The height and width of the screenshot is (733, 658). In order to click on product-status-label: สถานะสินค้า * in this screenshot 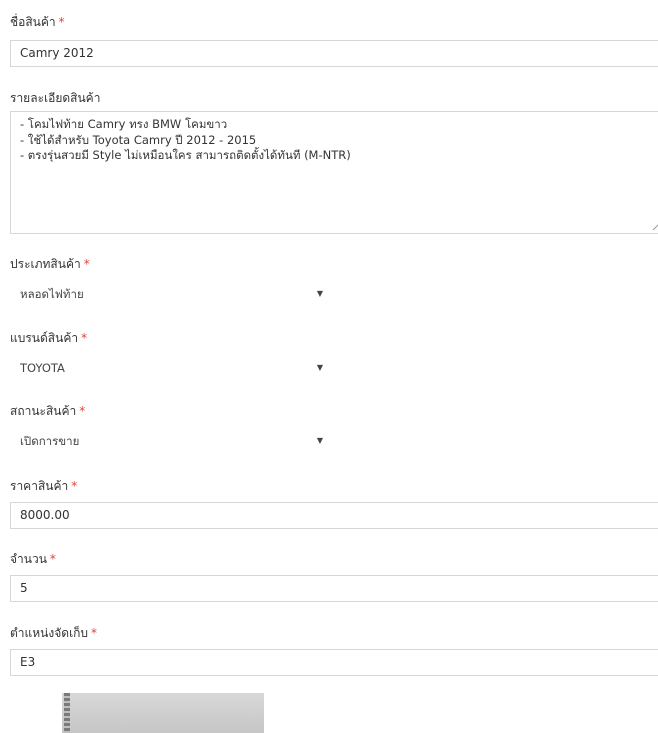, I will do `click(47, 411)`.